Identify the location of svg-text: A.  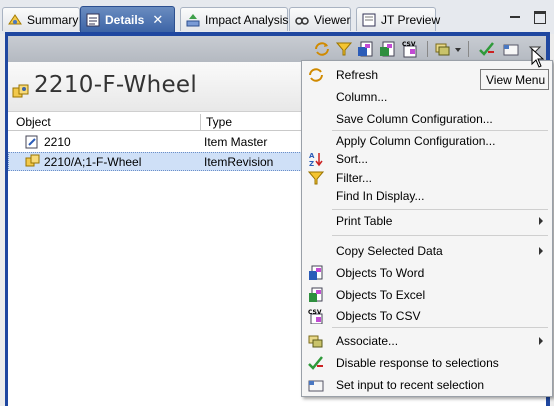
(312, 156).